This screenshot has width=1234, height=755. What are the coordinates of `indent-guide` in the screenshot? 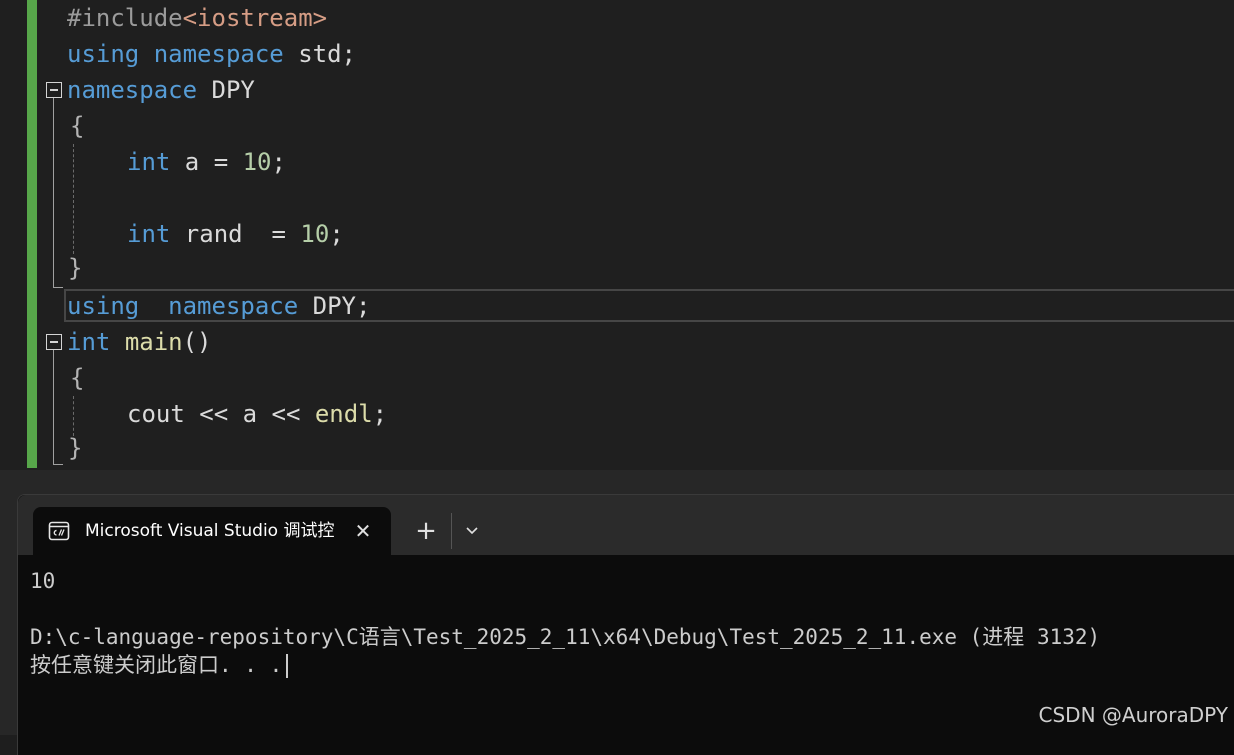 It's located at (73, 199).